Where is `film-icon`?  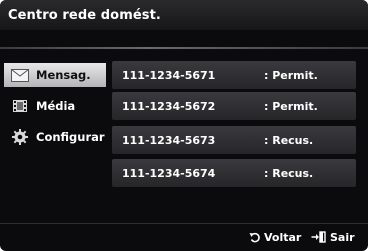
film-icon is located at coordinates (20, 106).